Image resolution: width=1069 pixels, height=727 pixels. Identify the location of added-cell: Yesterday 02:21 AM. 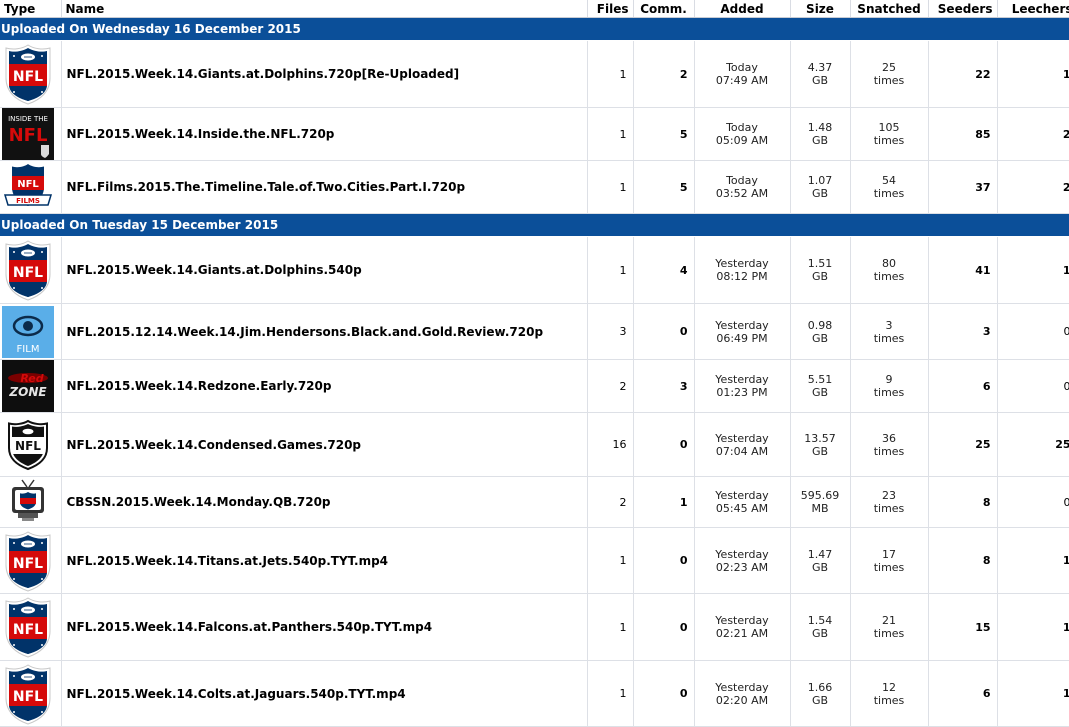
(742, 627).